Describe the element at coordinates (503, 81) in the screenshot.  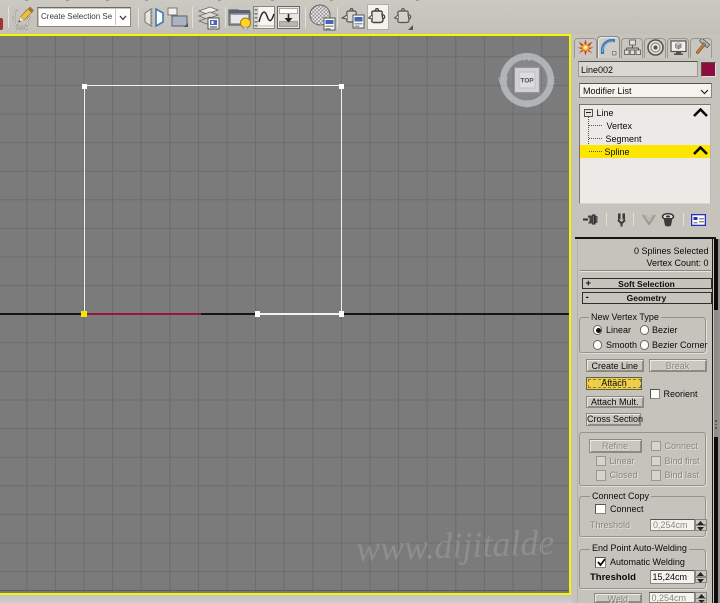
I see `svg-text: W` at that location.